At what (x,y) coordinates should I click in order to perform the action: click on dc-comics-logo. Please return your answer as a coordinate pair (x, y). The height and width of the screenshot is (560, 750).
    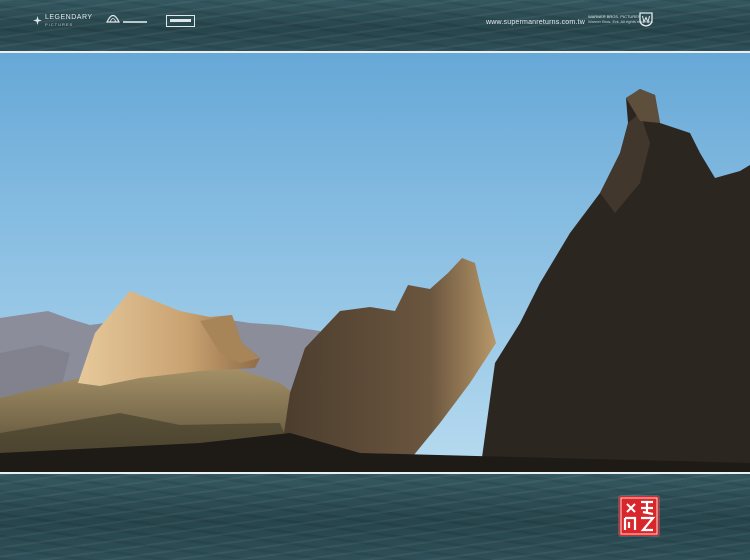
    Looking at the image, I should click on (126, 18).